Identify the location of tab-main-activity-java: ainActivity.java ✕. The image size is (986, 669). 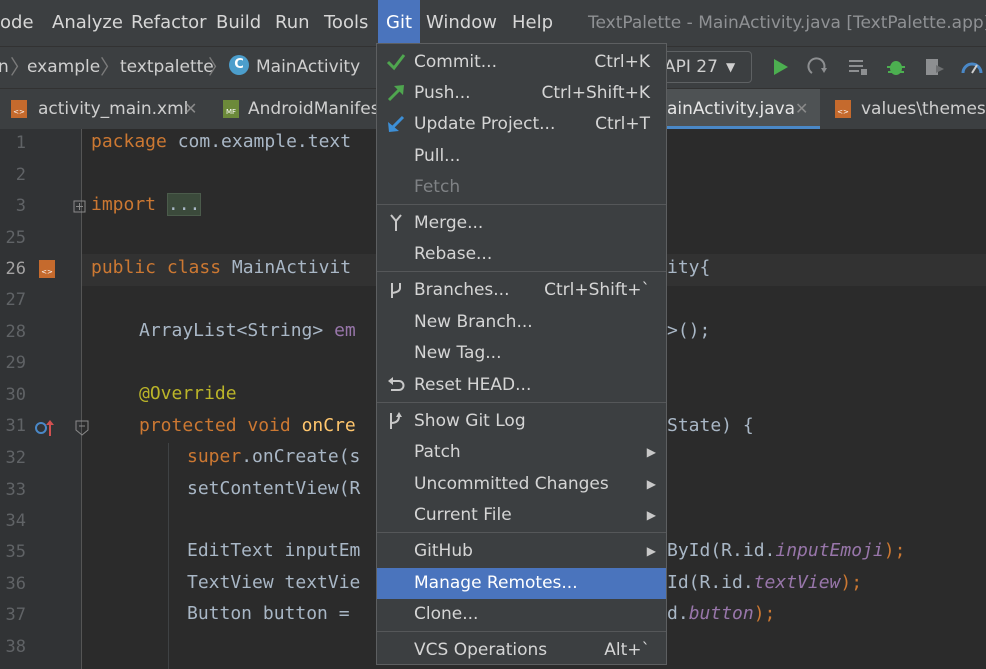
(743, 109).